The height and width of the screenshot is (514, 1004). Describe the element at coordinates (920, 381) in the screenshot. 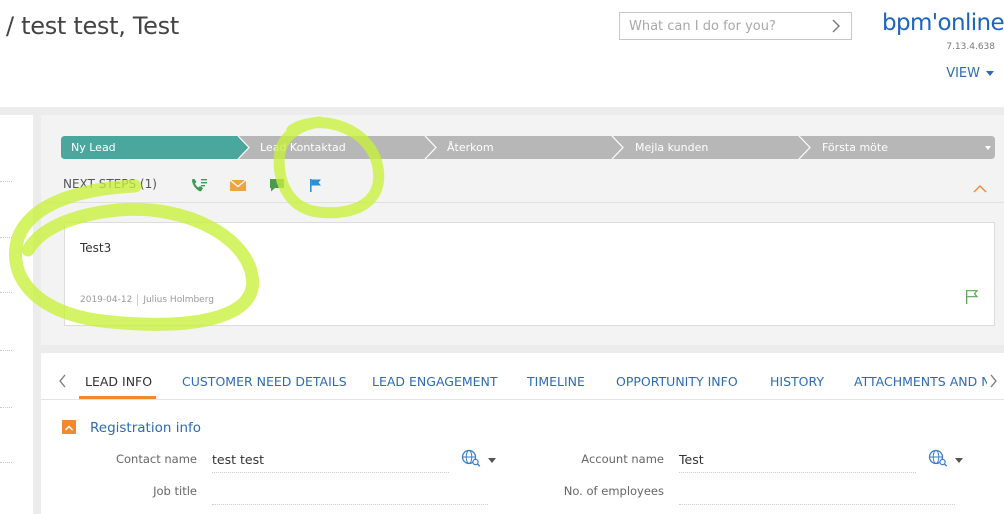

I see `tab-attachments-and-notes: ATTACHMENTS AND N` at that location.